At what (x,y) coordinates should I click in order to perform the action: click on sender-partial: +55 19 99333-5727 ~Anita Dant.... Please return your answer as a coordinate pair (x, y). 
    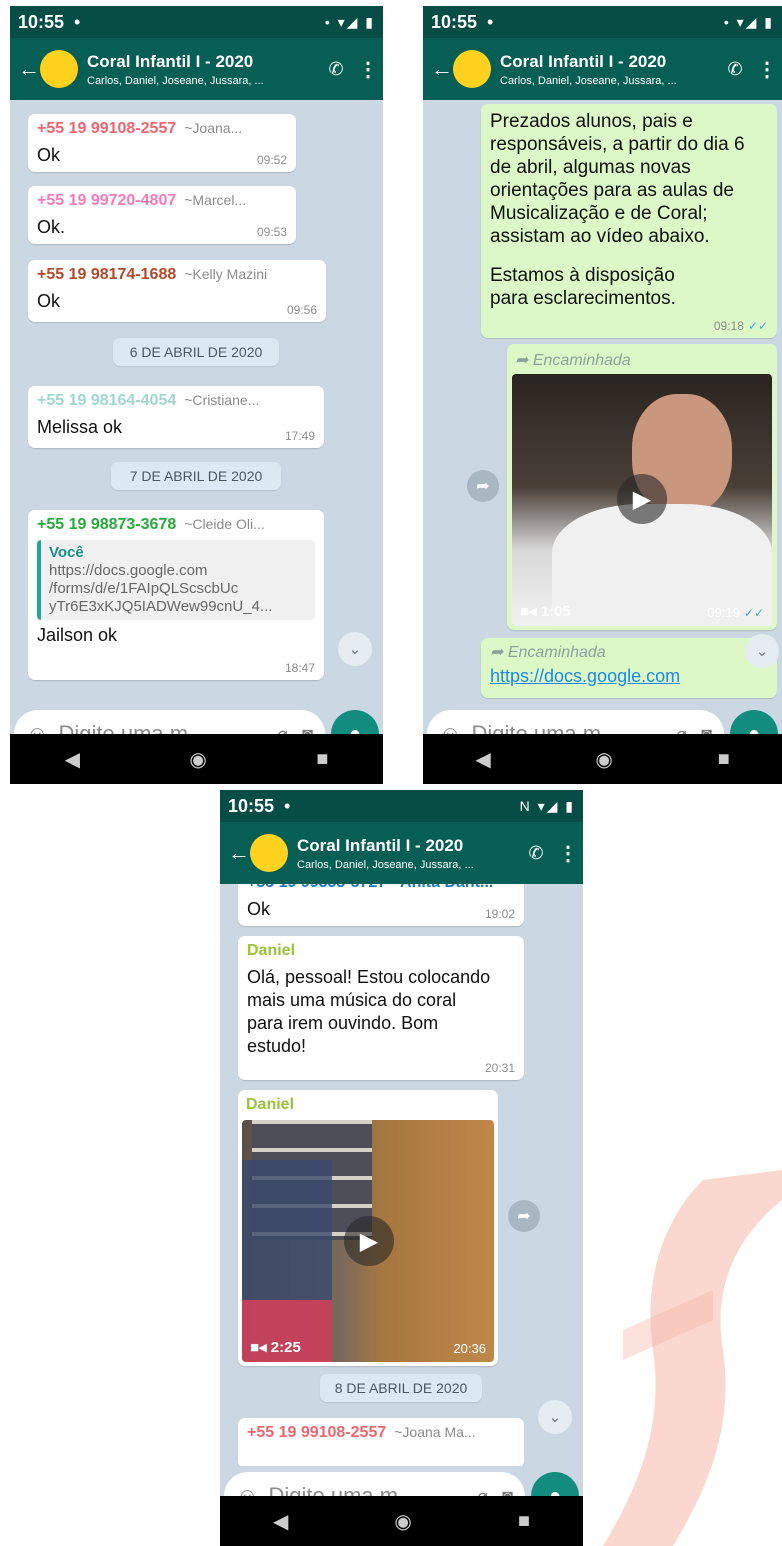
    Looking at the image, I should click on (381, 888).